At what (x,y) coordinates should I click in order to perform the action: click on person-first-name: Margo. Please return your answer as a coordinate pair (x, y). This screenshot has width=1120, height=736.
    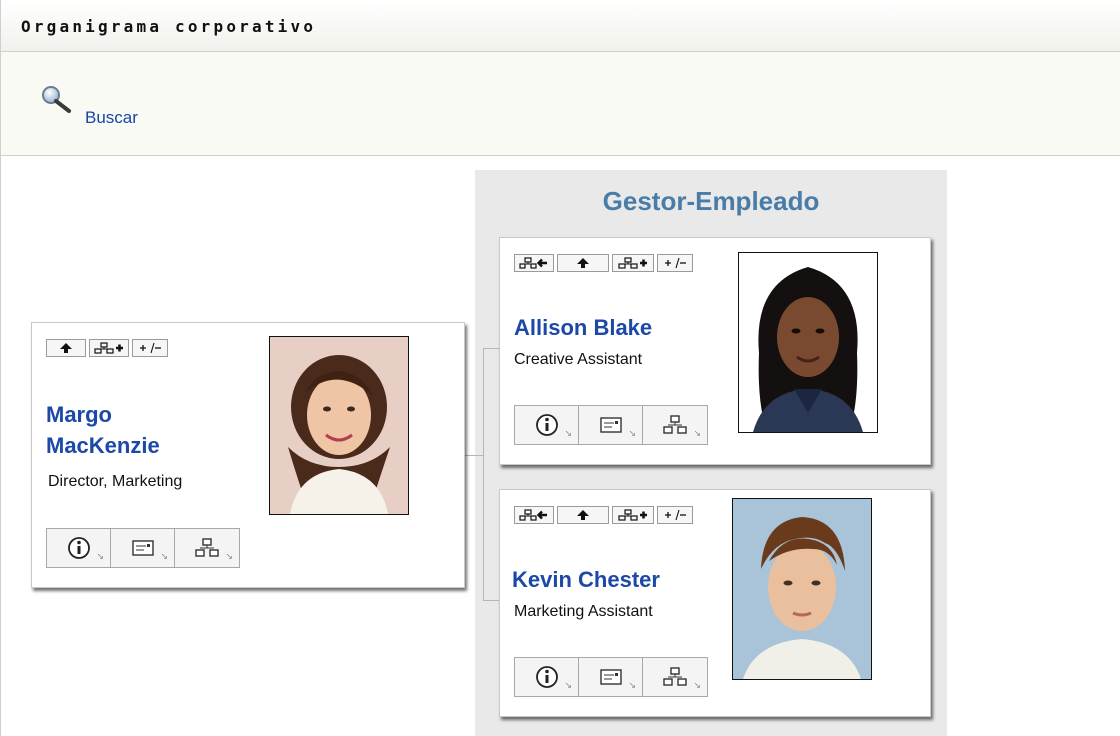
    Looking at the image, I should click on (79, 414).